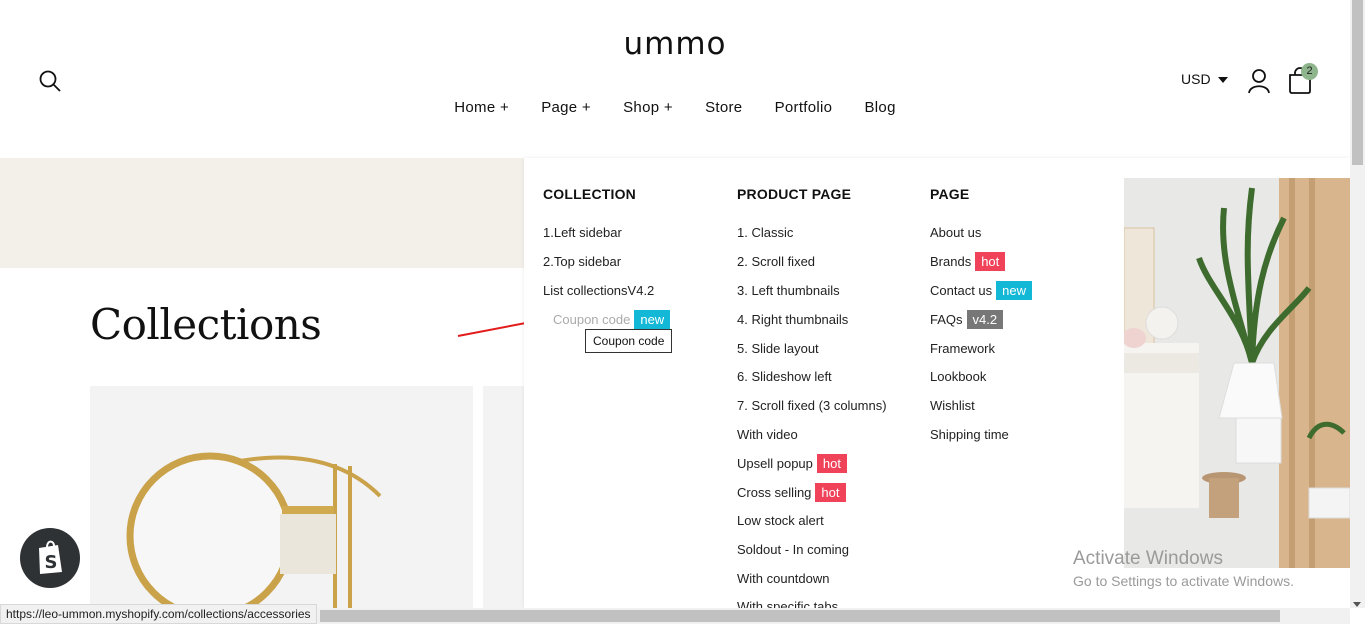 The width and height of the screenshot is (1365, 624). I want to click on collection-column-title: COLLECTION, so click(589, 194).